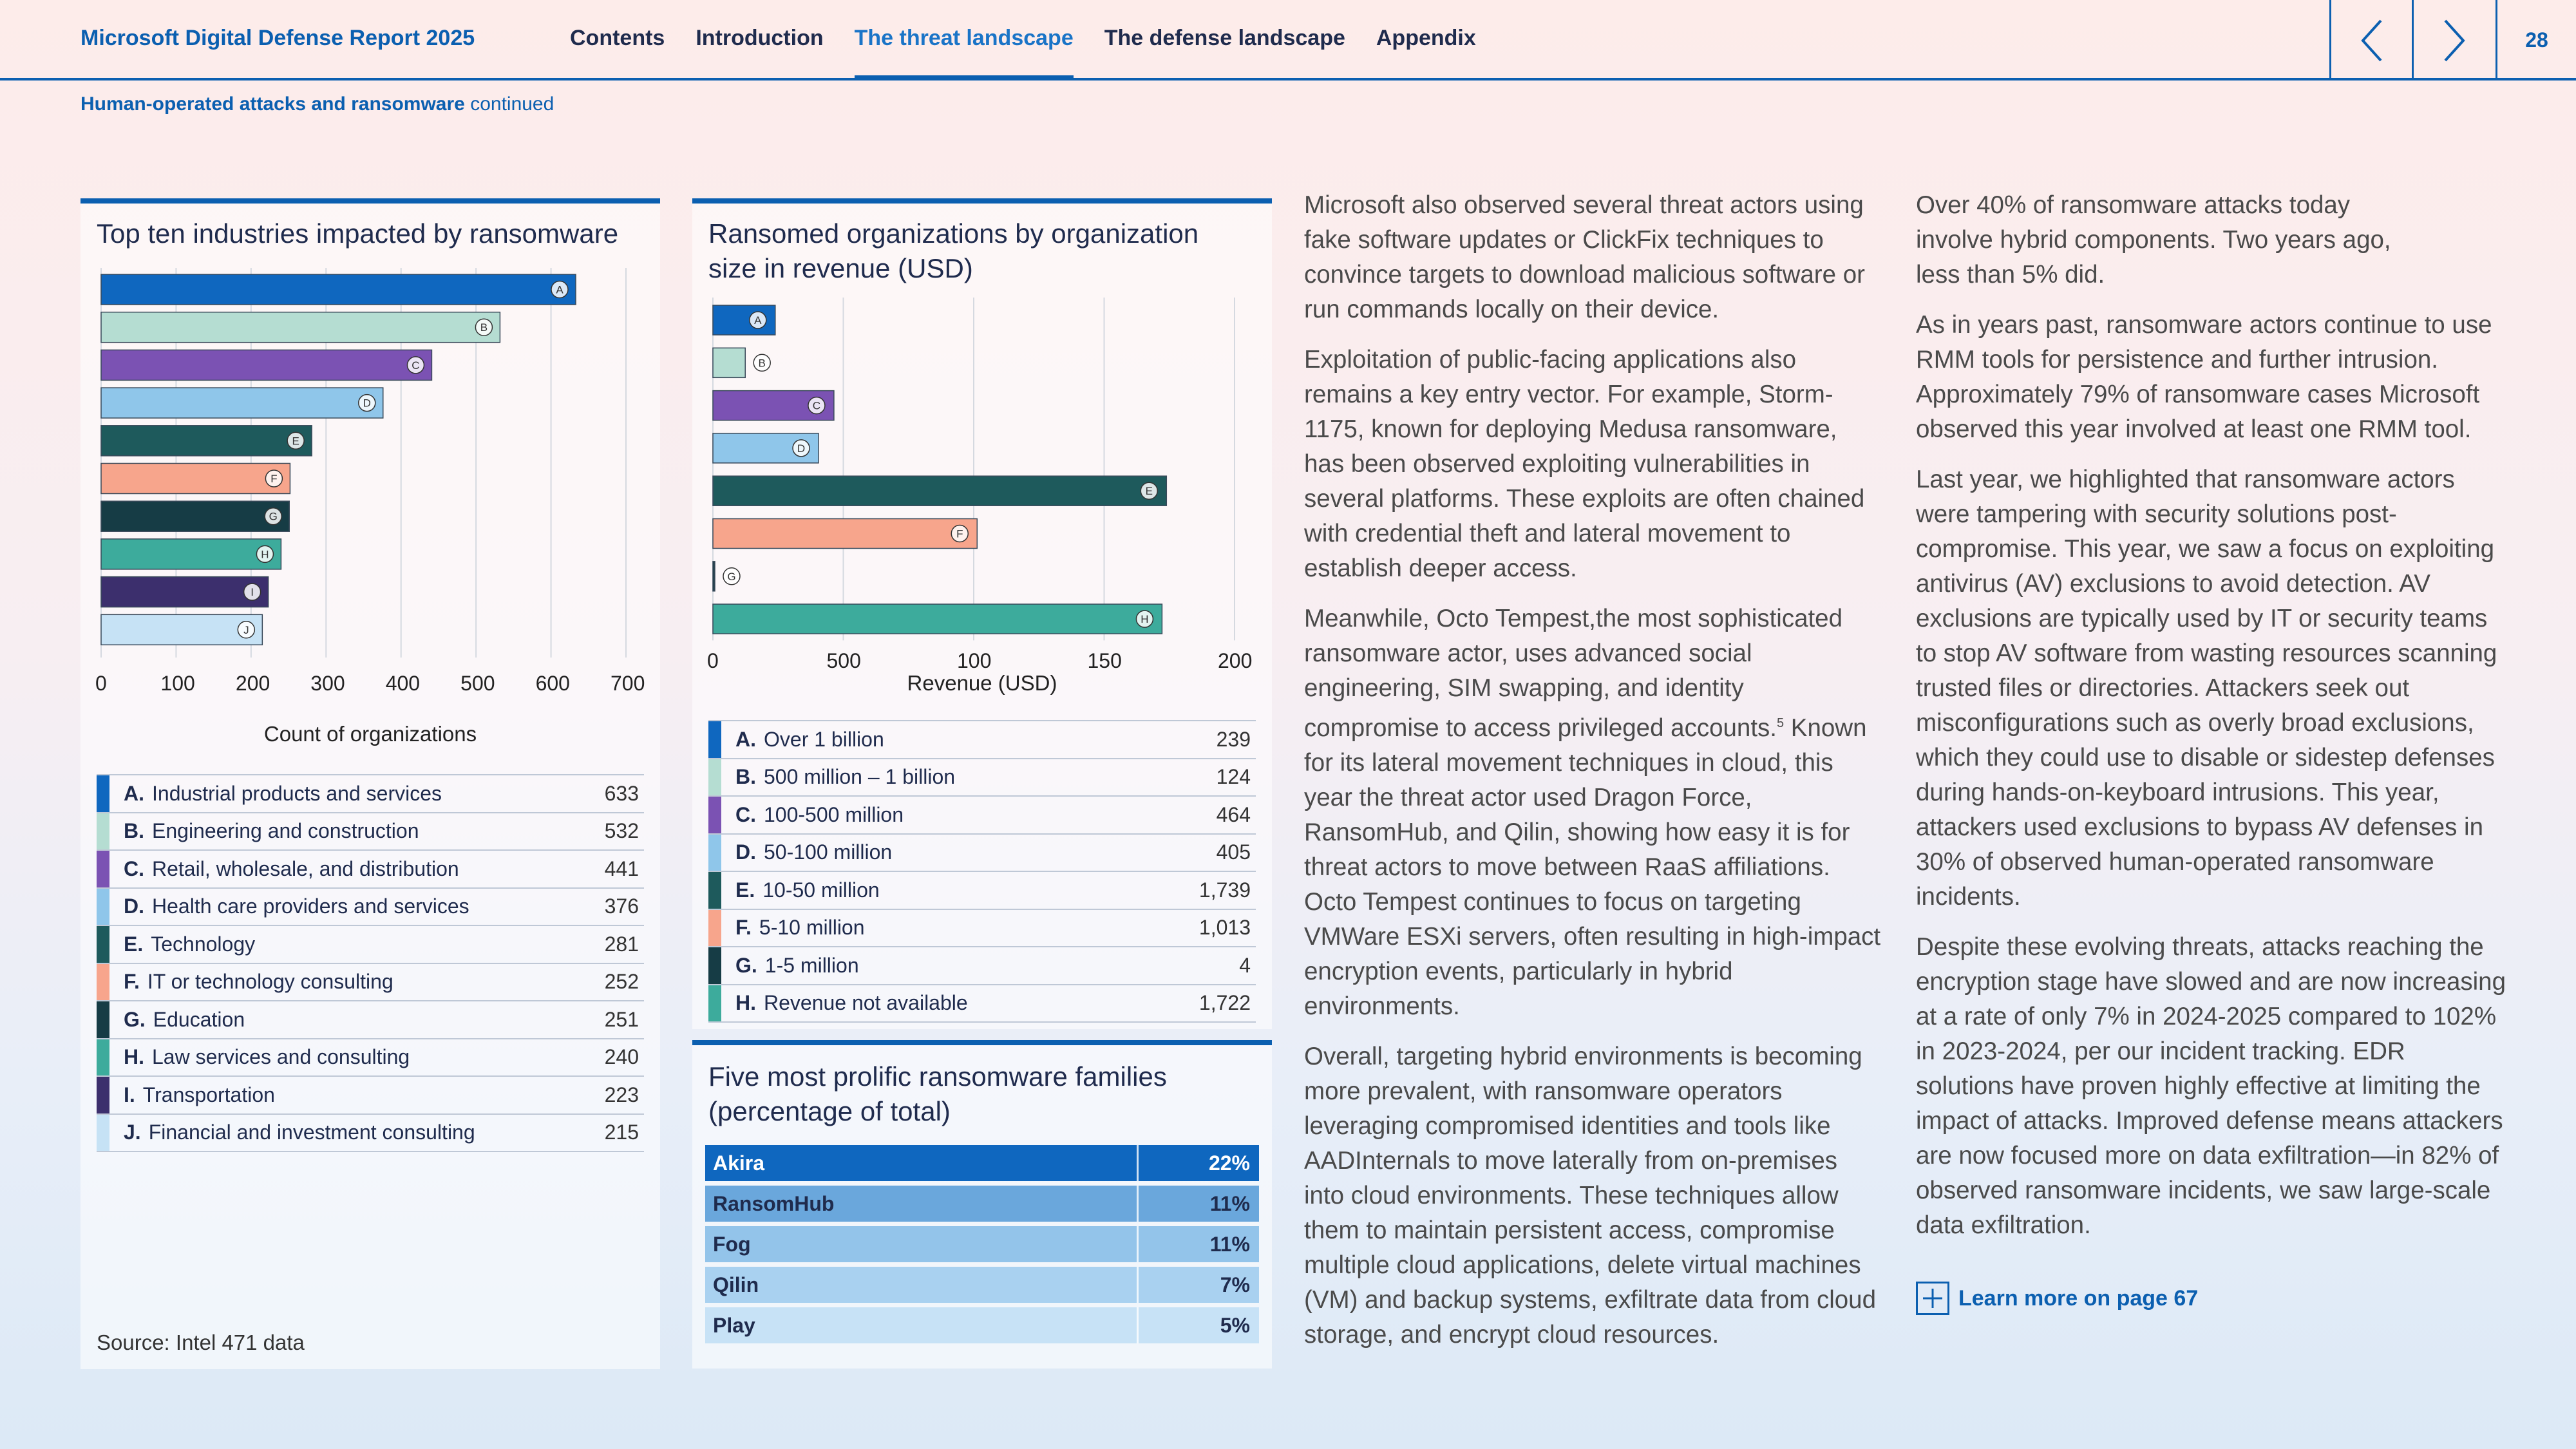 Image resolution: width=2576 pixels, height=1449 pixels. What do you see at coordinates (370, 734) in the screenshot?
I see `industries-x-axis-label: Count of organizations` at bounding box center [370, 734].